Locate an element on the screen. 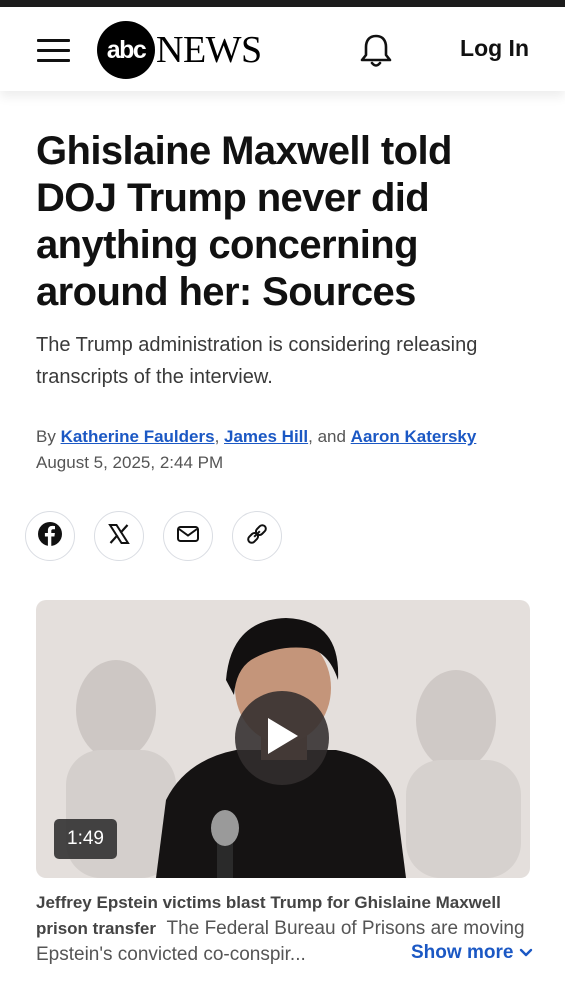 This screenshot has height=1000, width=565. publish-date: August 5, 2025, 2:44 PM is located at coordinates (130, 462).